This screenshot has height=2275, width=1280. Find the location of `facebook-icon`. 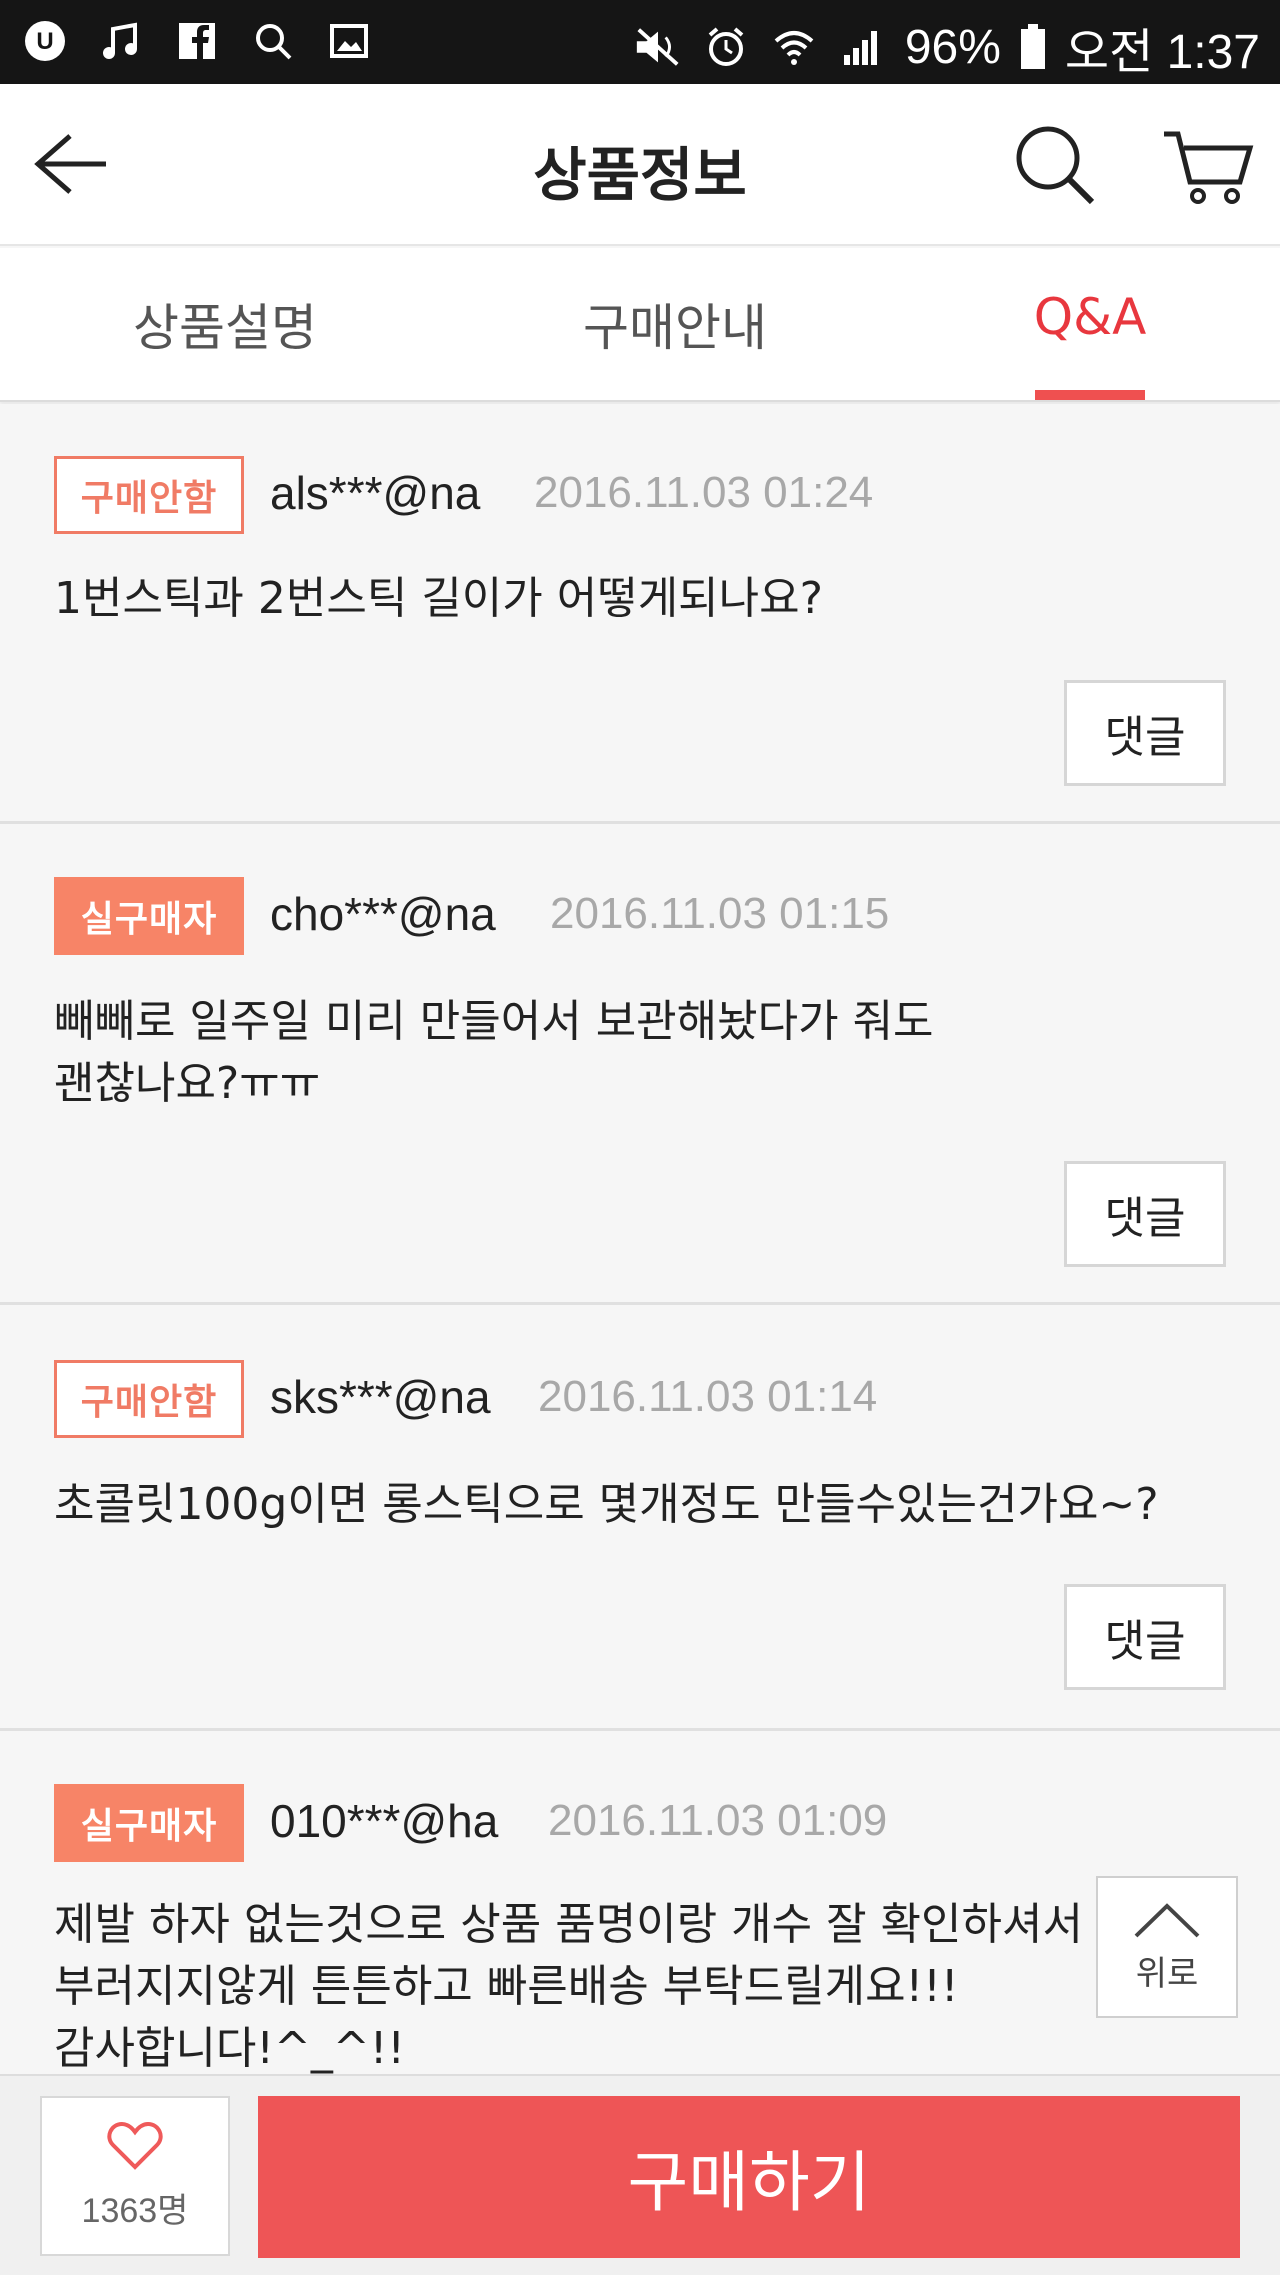

facebook-icon is located at coordinates (197, 41).